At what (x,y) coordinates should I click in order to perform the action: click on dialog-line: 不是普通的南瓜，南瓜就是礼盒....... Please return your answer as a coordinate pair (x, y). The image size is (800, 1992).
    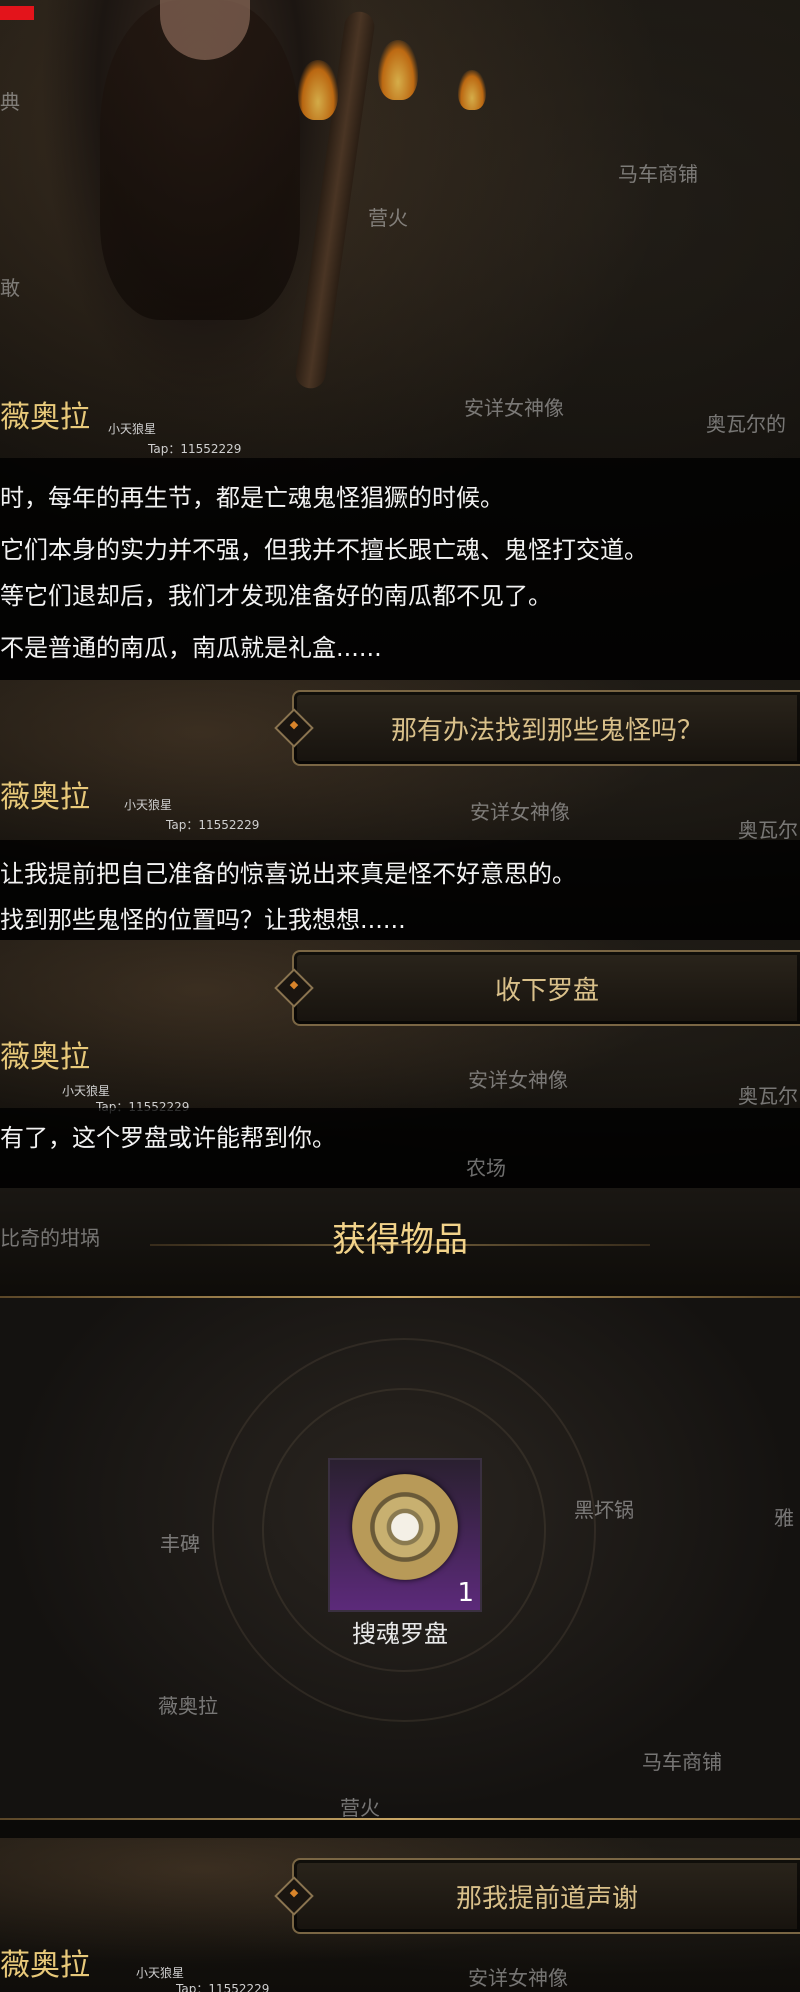
    Looking at the image, I should click on (191, 648).